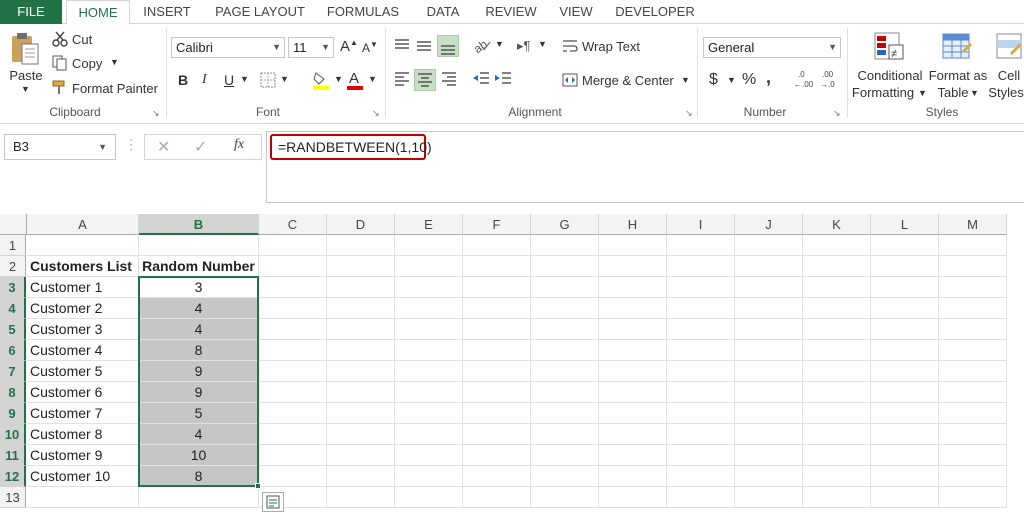 The height and width of the screenshot is (512, 1024). What do you see at coordinates (239, 145) in the screenshot?
I see `insert-function-button: fx` at bounding box center [239, 145].